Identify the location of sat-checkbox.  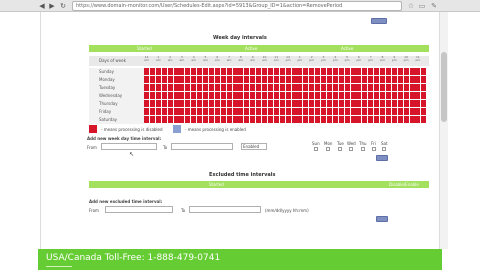
(384, 149).